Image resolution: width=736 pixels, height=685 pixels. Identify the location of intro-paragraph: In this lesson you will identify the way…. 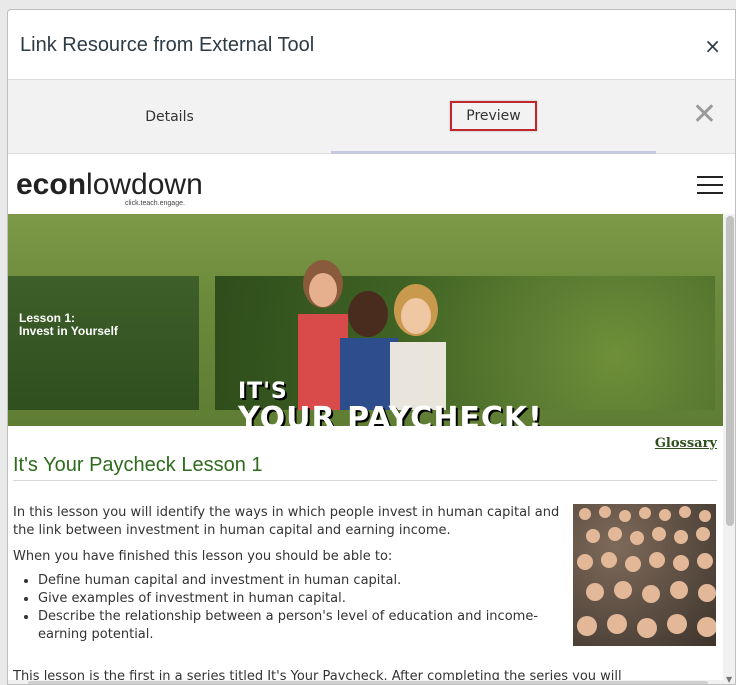
(286, 521).